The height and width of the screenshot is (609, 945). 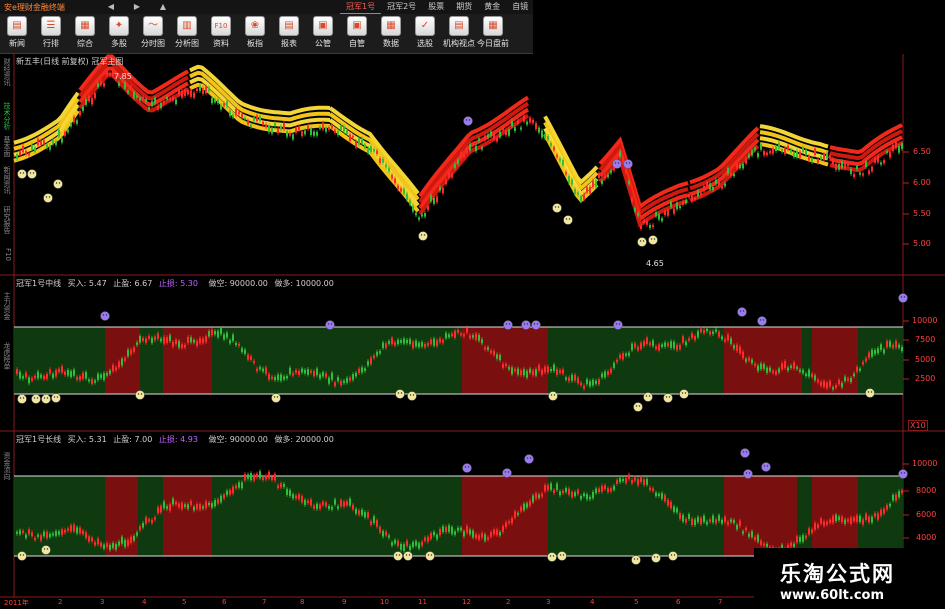 What do you see at coordinates (150, 516) in the screenshot?
I see `low-band` at bounding box center [150, 516].